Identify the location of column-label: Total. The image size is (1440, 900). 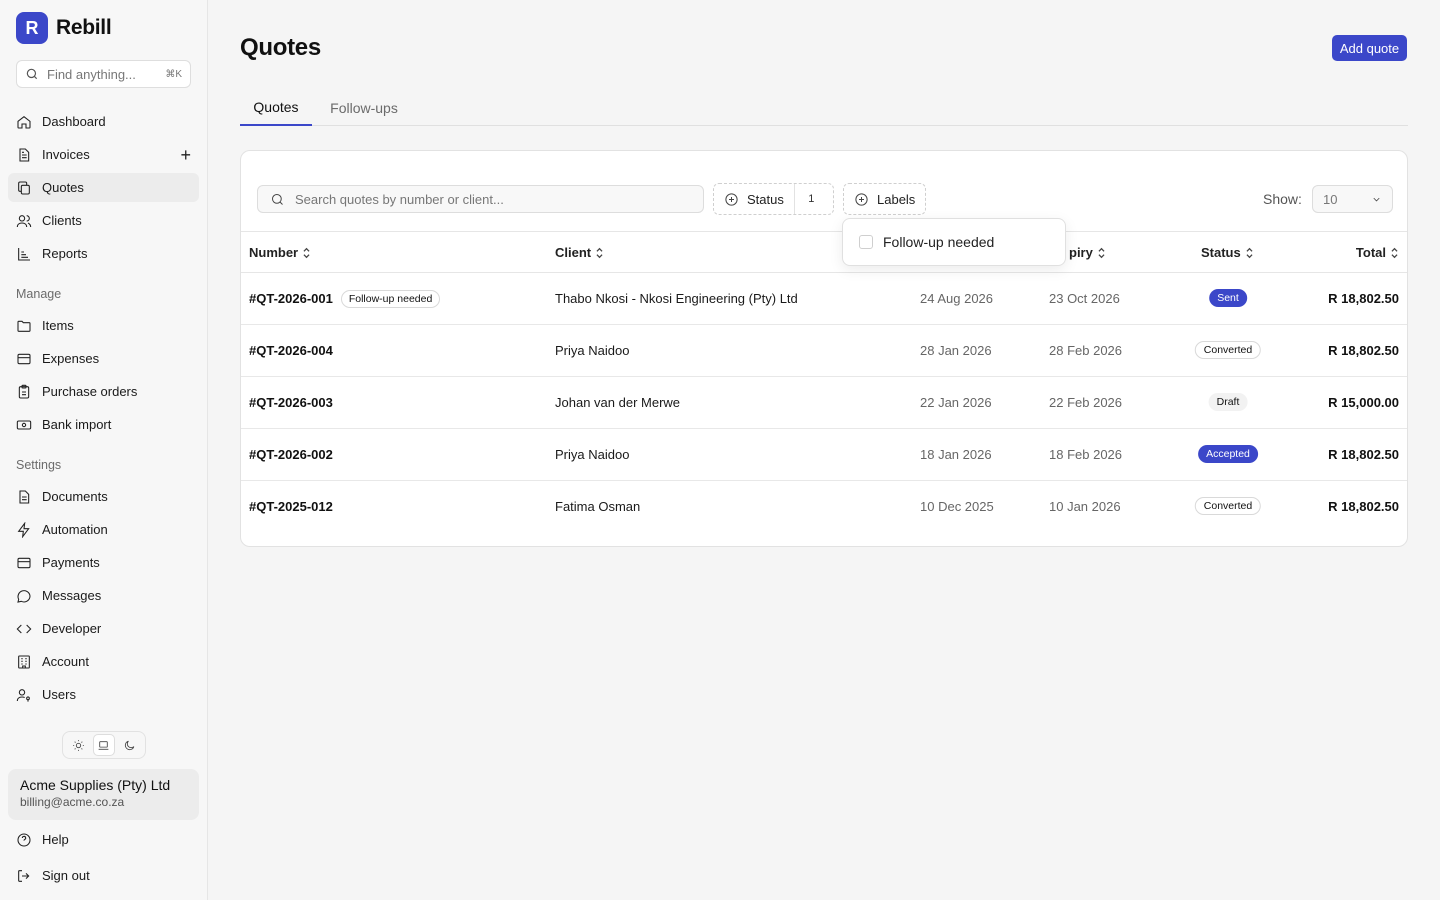
(1370, 252).